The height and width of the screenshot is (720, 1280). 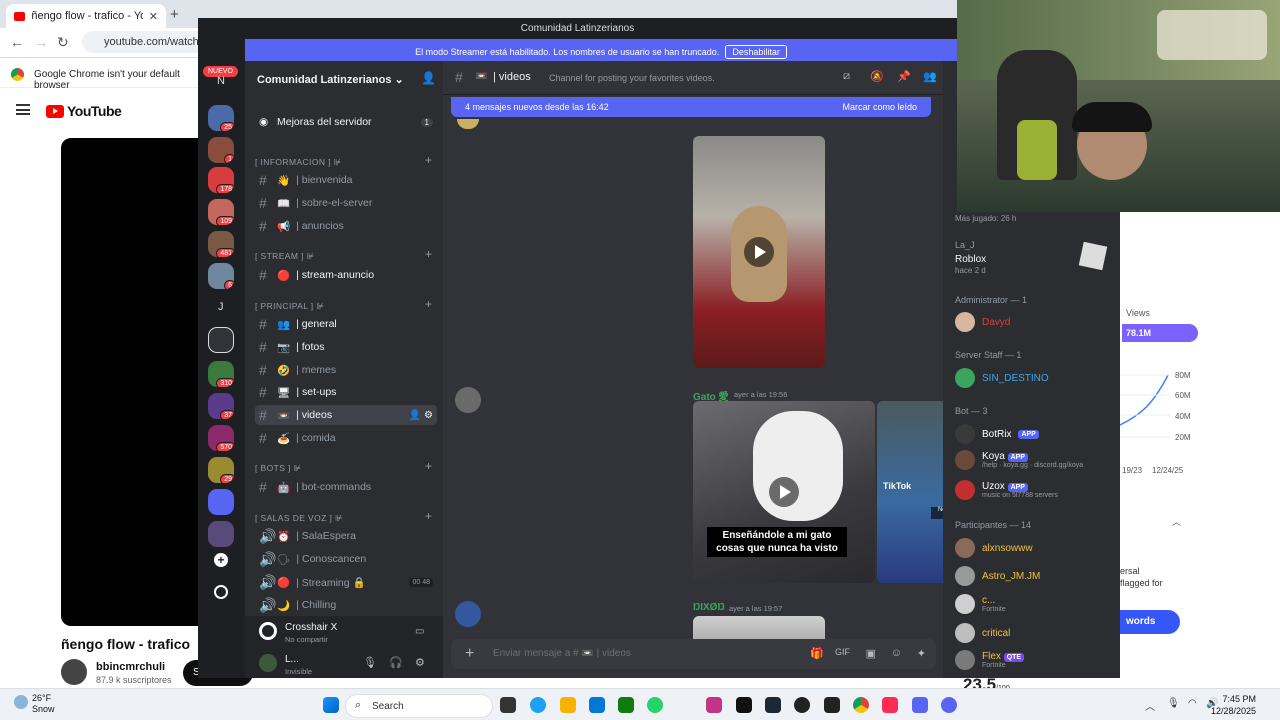 What do you see at coordinates (980, 604) in the screenshot?
I see `member-item: c... Fortnite` at bounding box center [980, 604].